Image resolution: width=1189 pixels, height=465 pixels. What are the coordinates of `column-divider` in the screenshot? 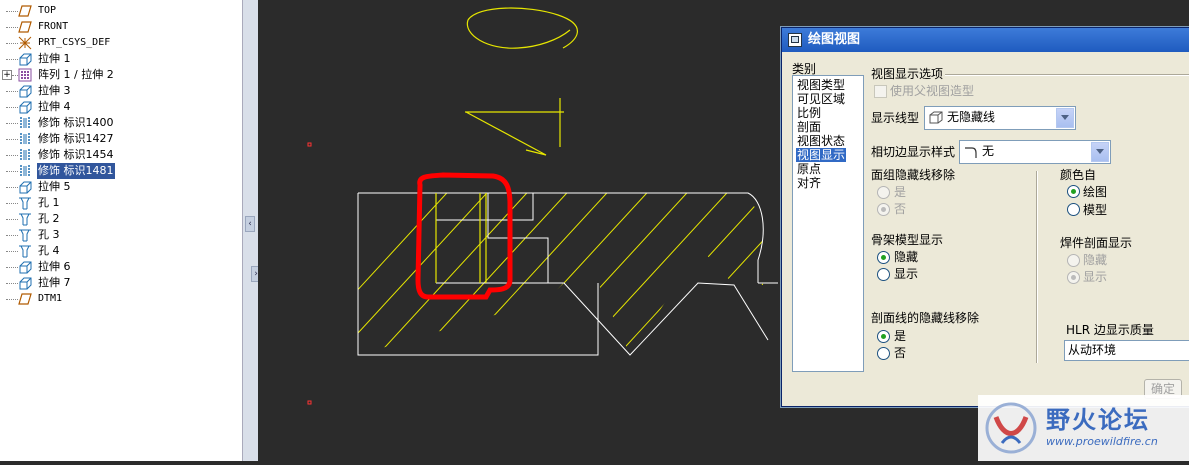 It's located at (1037, 267).